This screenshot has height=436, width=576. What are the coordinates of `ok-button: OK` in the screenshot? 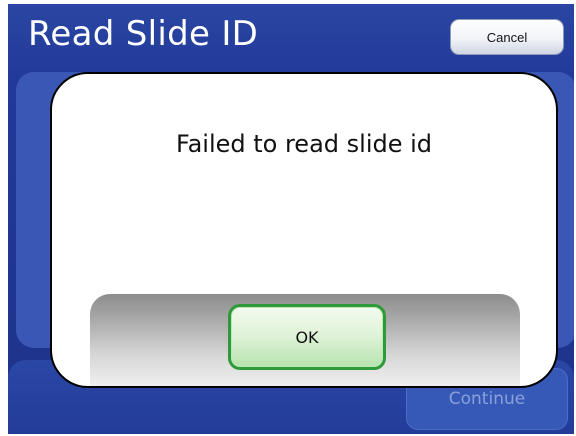 It's located at (307, 337).